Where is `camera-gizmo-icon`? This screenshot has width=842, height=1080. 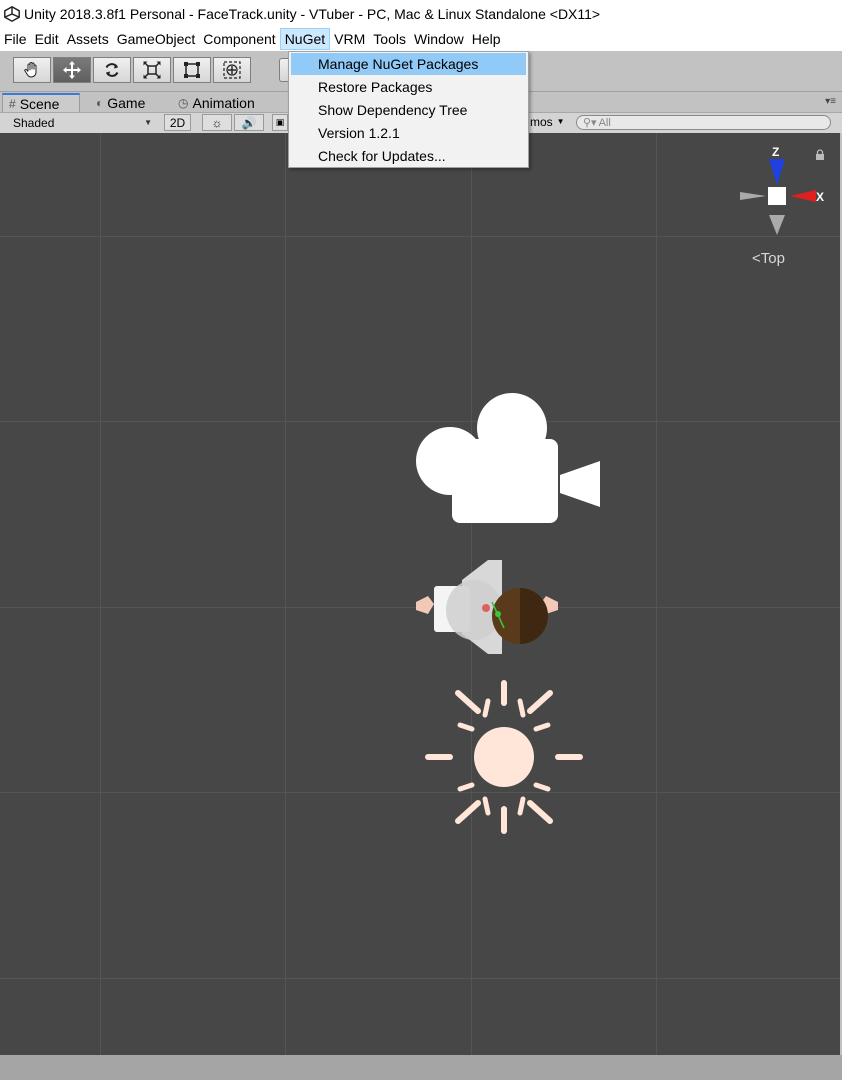 camera-gizmo-icon is located at coordinates (508, 458).